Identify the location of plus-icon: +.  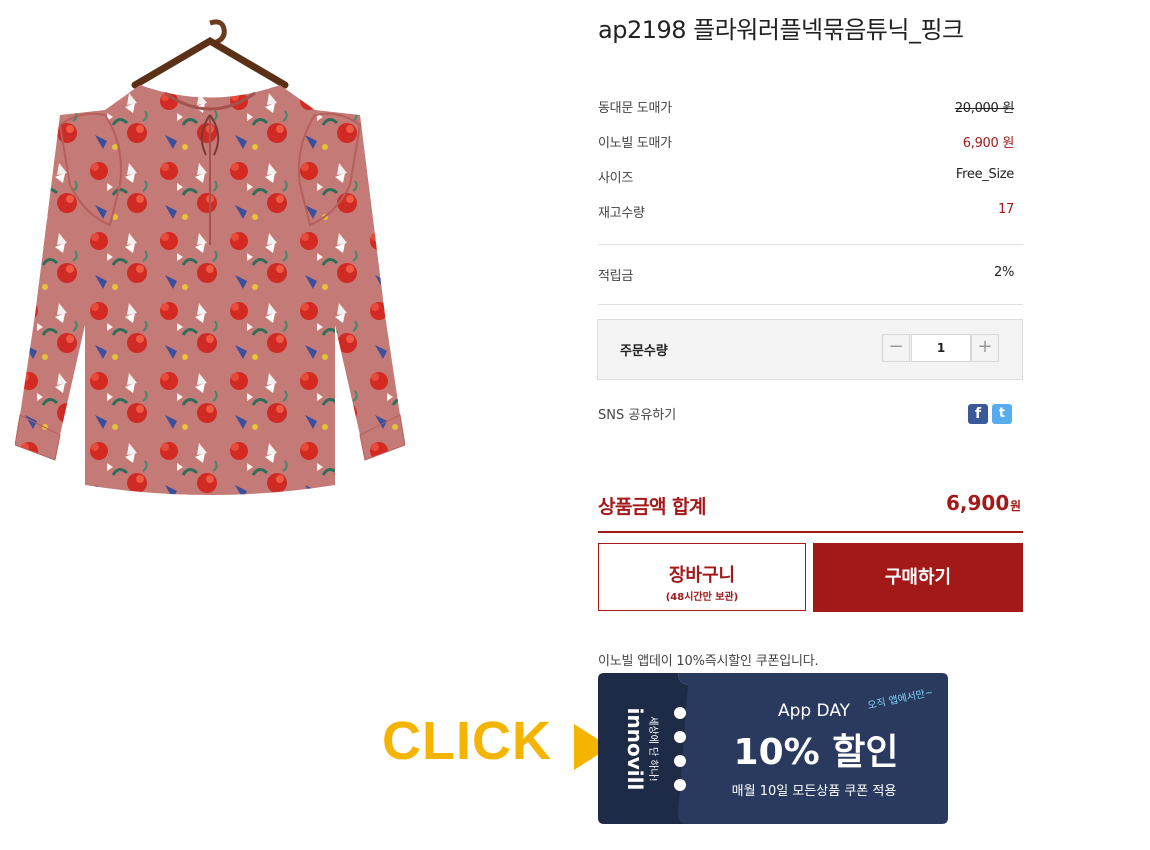
(985, 346).